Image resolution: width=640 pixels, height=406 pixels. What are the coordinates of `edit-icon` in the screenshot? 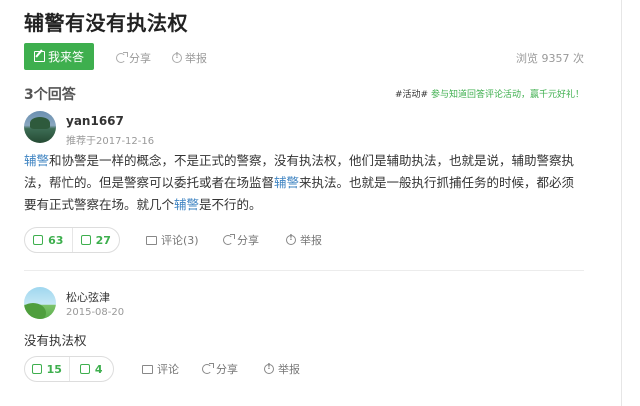 It's located at (39, 56).